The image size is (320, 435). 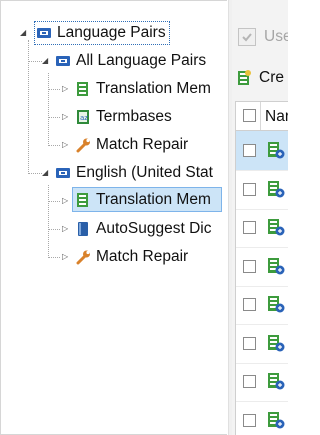 What do you see at coordinates (83, 229) in the screenshot?
I see `autosuggest-dictionary-icon` at bounding box center [83, 229].